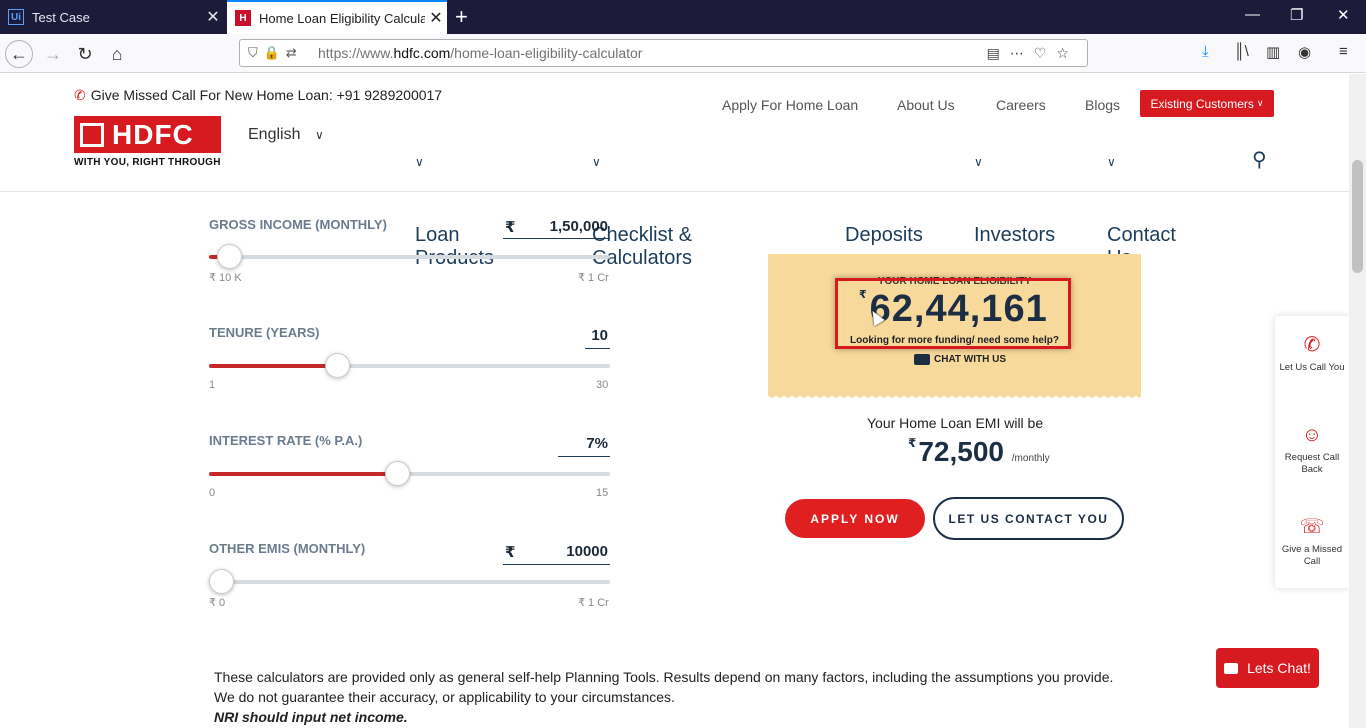 The image size is (1366, 728). I want to click on gross-income-value: 1,50,000, so click(578, 226).